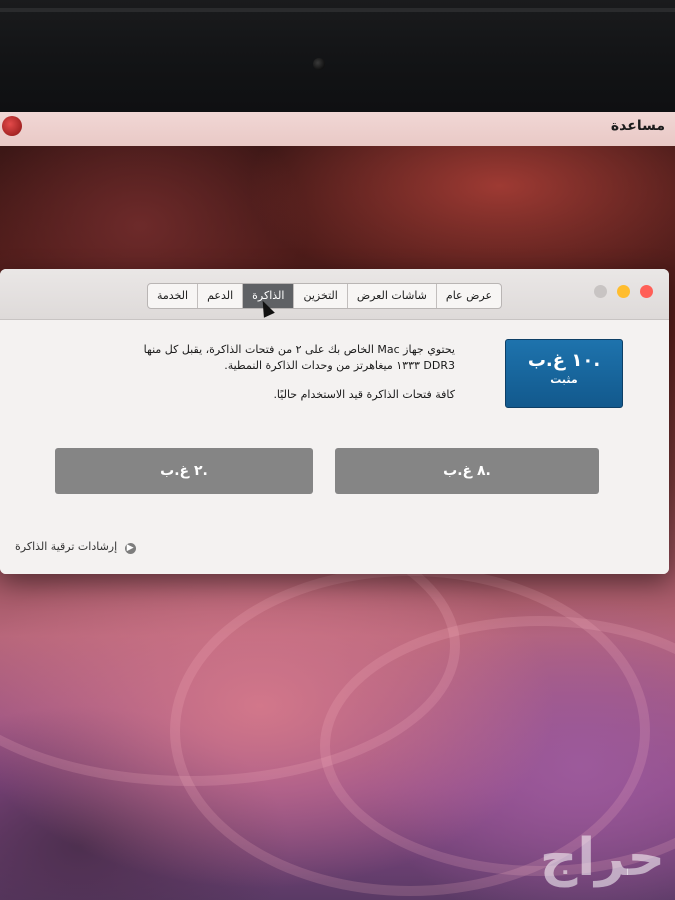  I want to click on minimize-button, so click(623, 291).